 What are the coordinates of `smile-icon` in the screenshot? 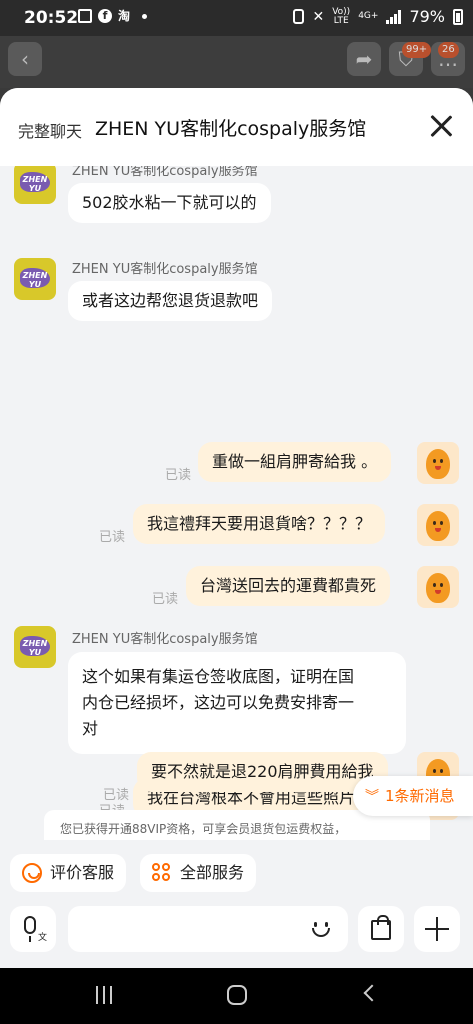 It's located at (32, 873).